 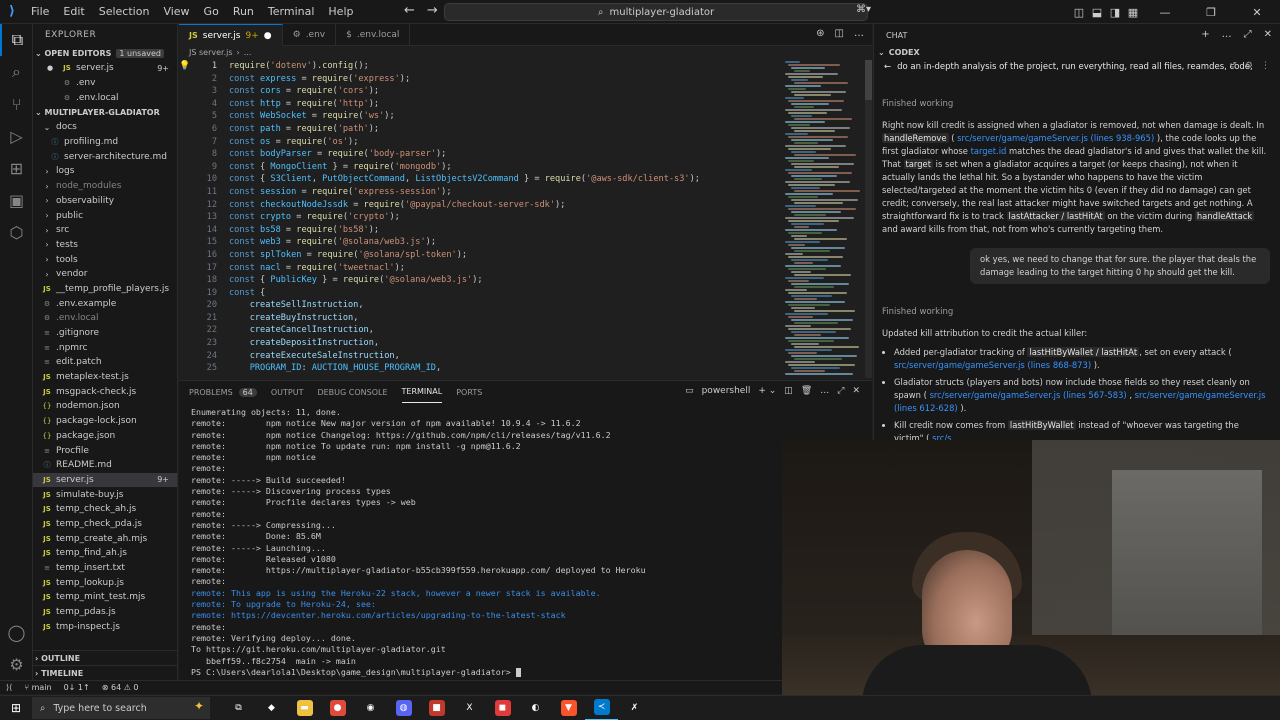 What do you see at coordinates (105, 230) in the screenshot?
I see `folder-item: › src` at bounding box center [105, 230].